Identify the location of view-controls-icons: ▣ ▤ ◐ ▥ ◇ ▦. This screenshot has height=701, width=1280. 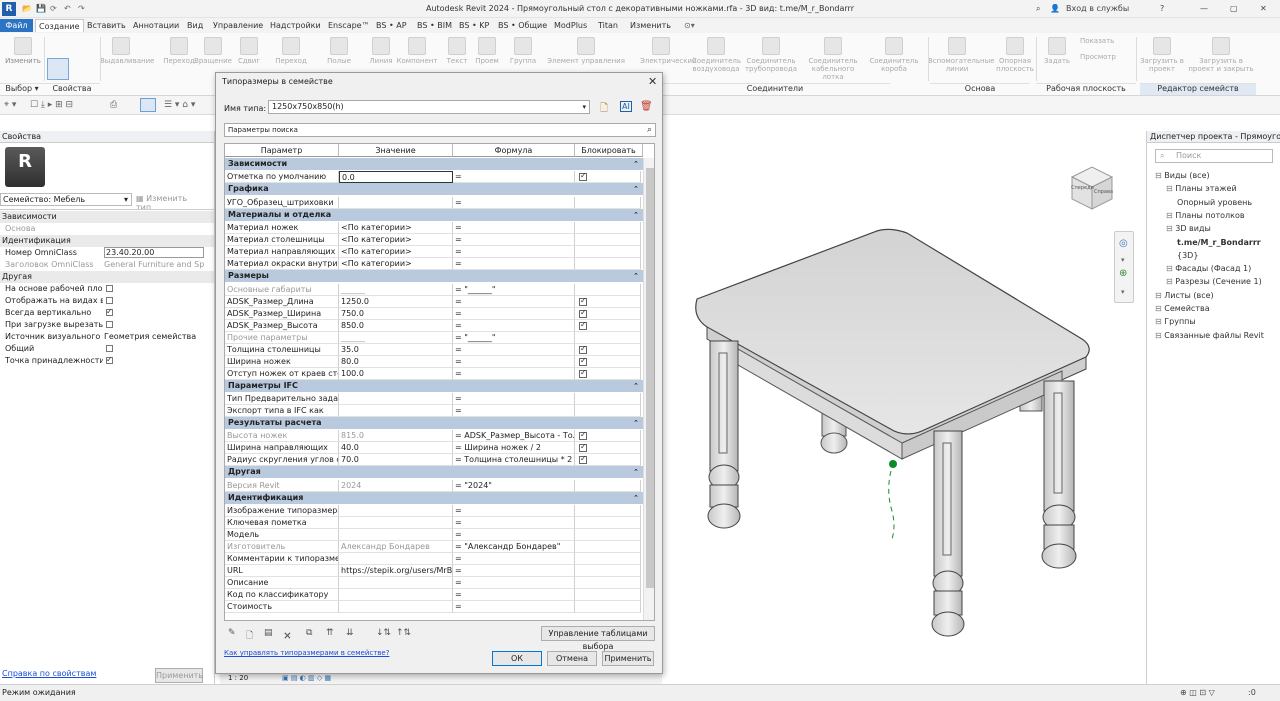
(306, 678).